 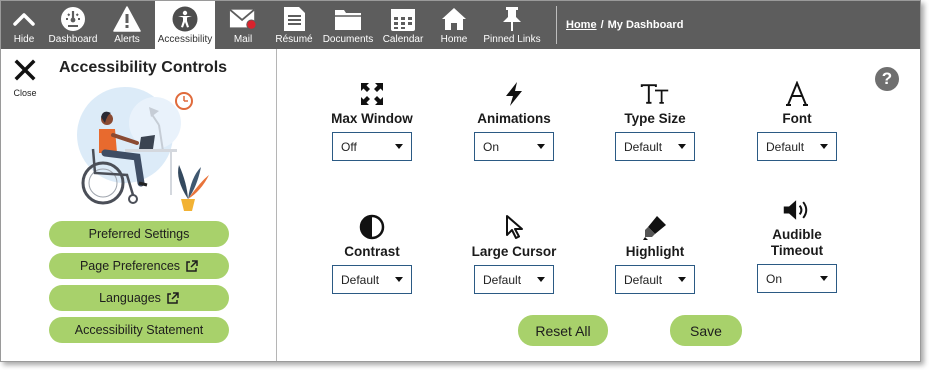 I want to click on nav-label: Home, so click(x=454, y=39).